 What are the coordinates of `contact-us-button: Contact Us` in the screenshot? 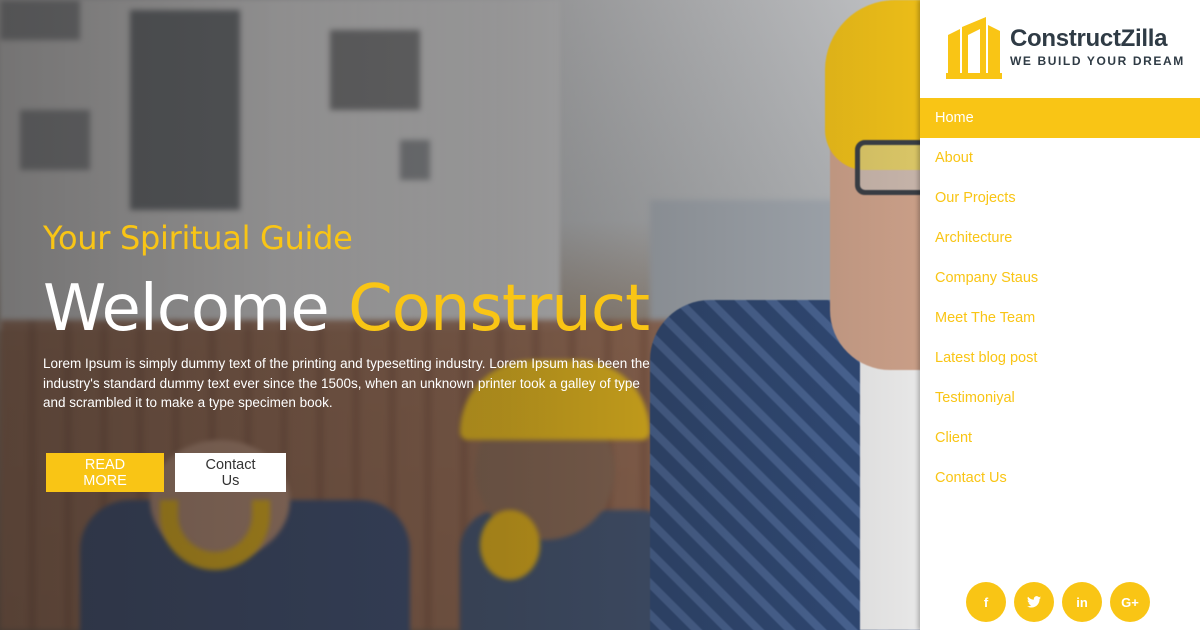 It's located at (230, 472).